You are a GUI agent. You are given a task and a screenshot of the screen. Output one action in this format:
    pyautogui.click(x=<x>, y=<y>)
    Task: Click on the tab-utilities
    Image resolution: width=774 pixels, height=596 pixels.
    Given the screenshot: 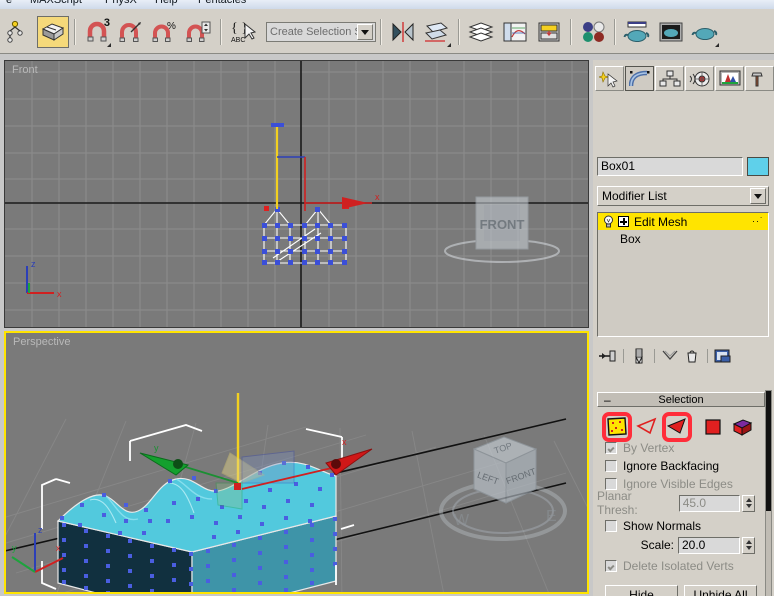 What is the action you would take?
    pyautogui.click(x=759, y=78)
    